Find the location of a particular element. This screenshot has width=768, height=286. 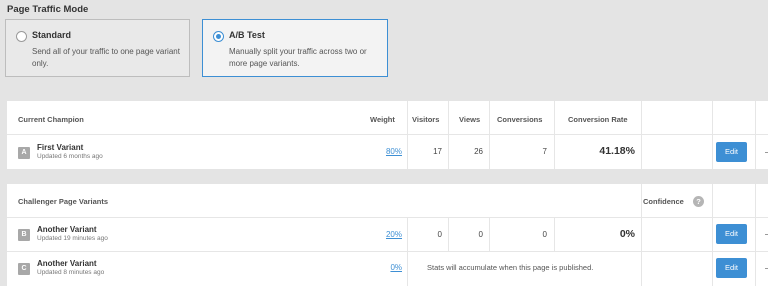

confidence-column-header: Confidence is located at coordinates (663, 201).